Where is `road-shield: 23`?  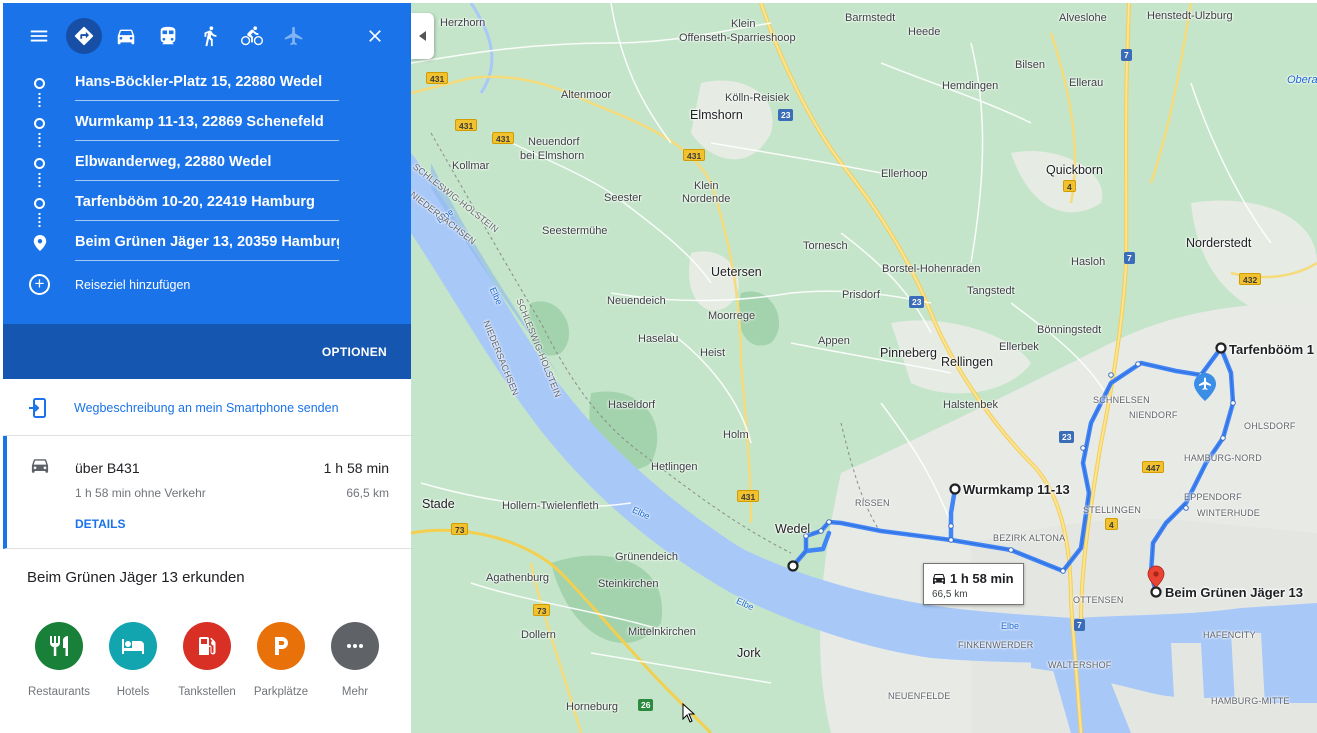
road-shield: 23 is located at coordinates (917, 302).